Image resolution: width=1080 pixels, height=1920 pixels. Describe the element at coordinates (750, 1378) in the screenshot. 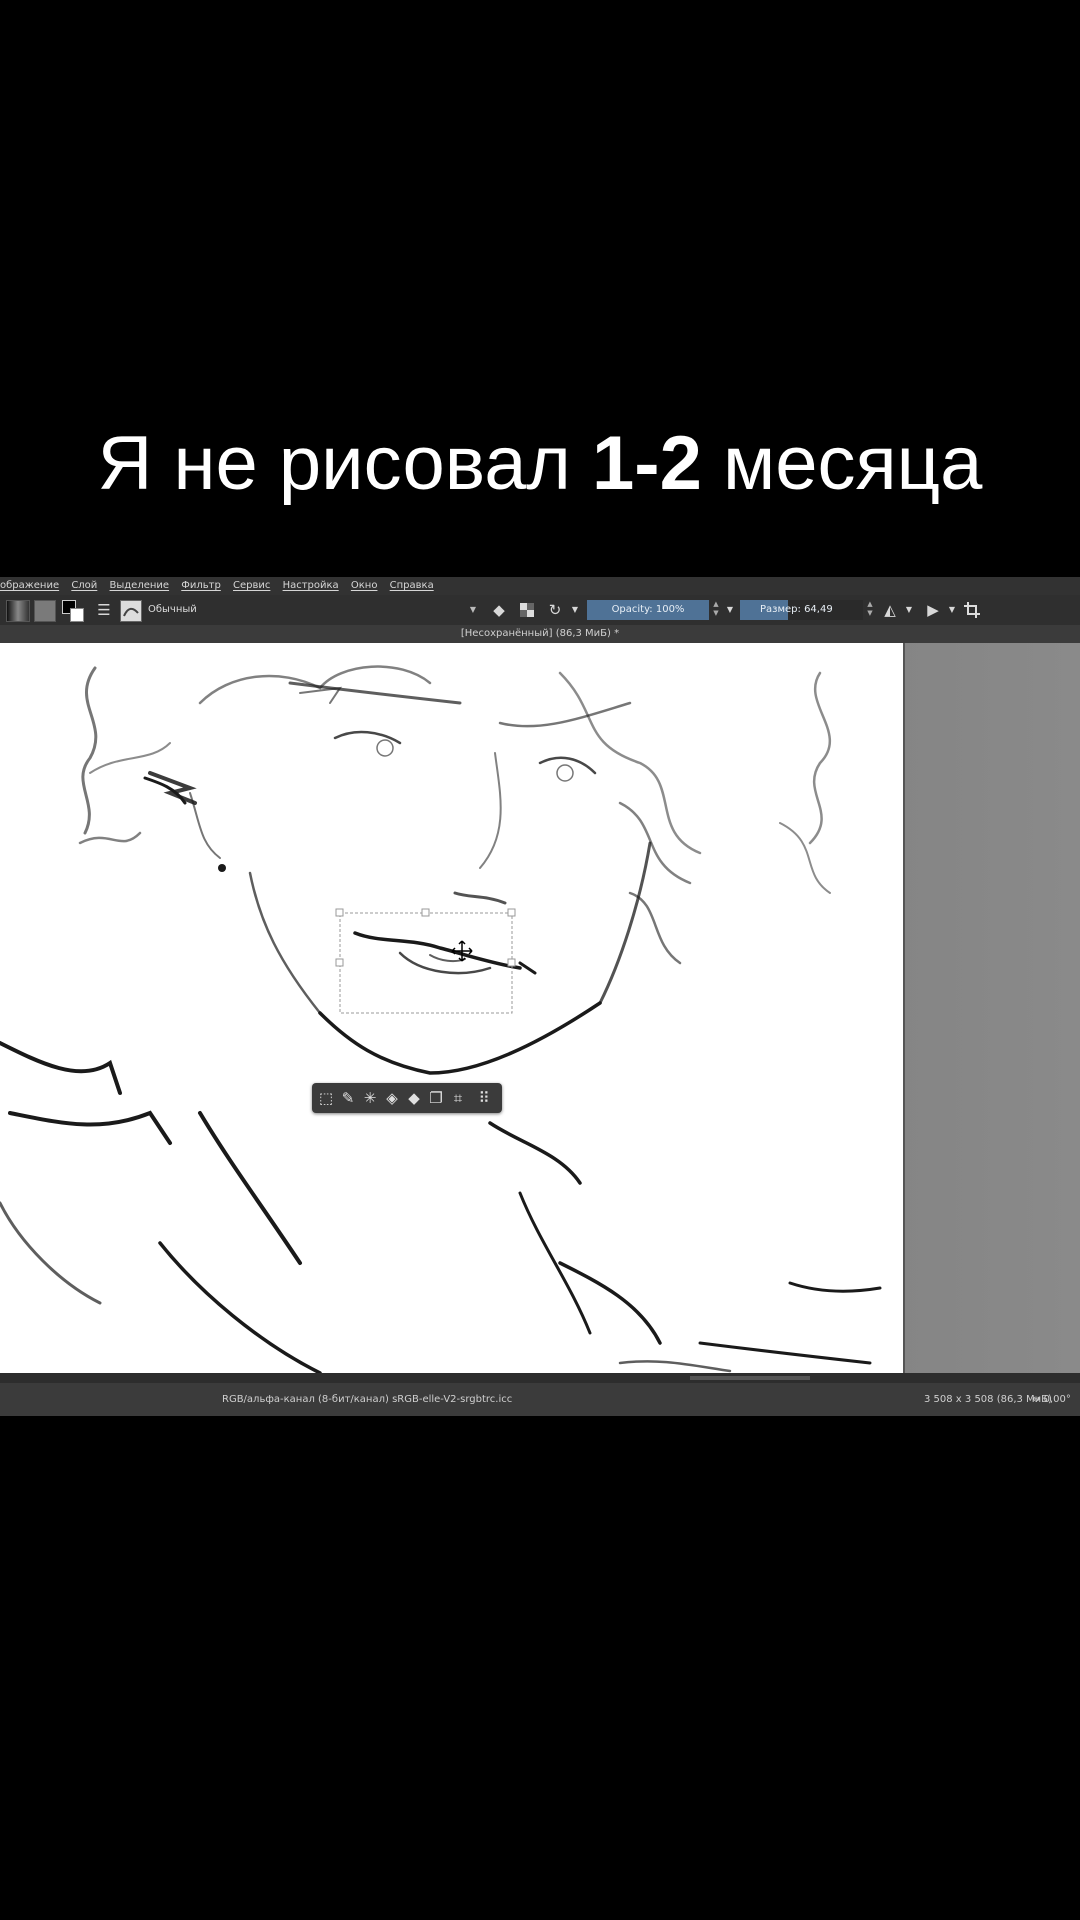

I see `scrollbar-thumb` at that location.